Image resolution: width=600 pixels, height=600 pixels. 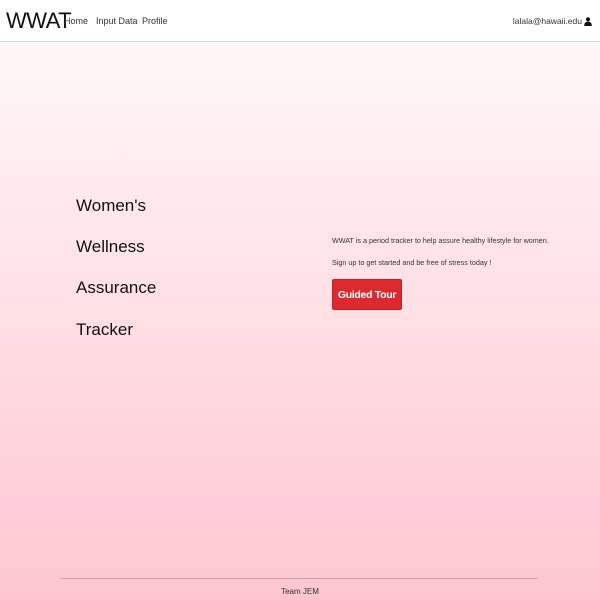 I want to click on footer-divider, so click(x=299, y=578).